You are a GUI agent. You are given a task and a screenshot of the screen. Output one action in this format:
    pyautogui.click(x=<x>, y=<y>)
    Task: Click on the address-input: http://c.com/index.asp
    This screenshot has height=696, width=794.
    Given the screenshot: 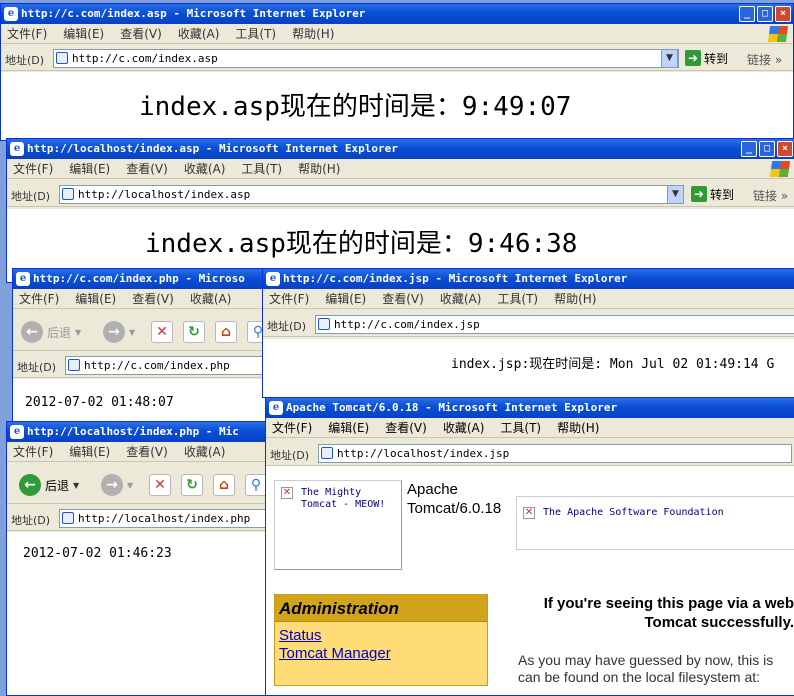 What is the action you would take?
    pyautogui.click(x=366, y=58)
    